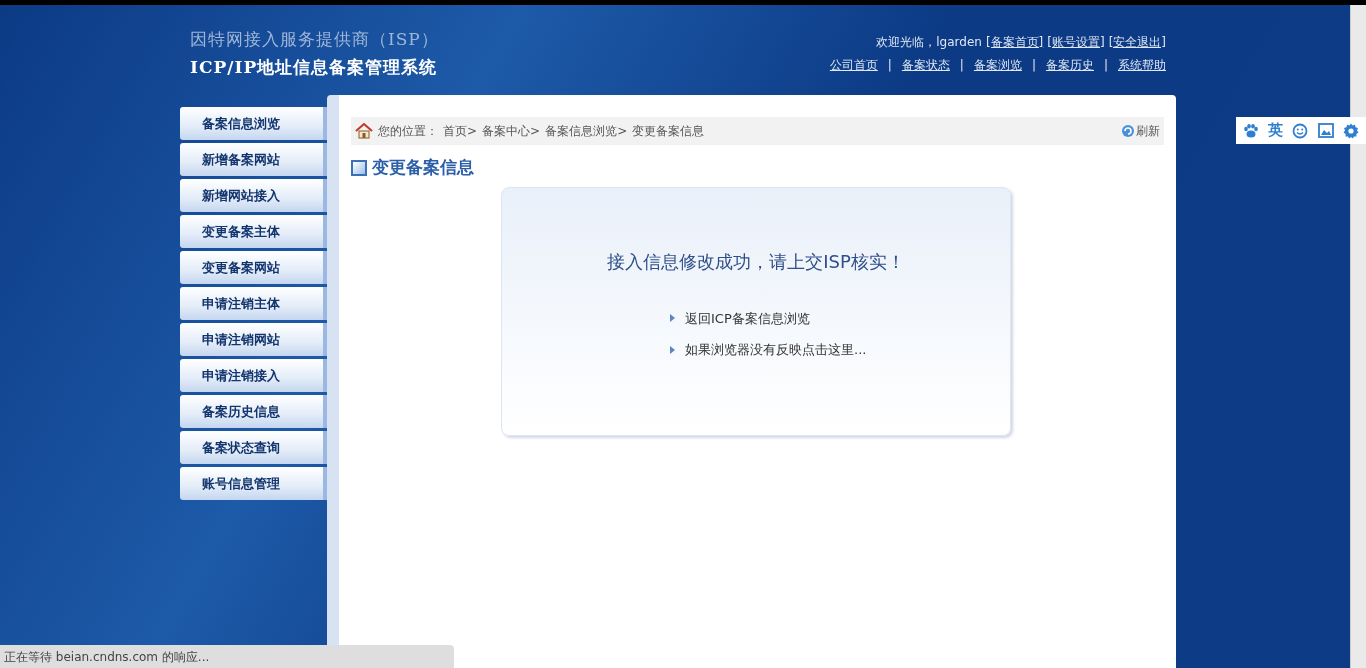 The height and width of the screenshot is (668, 1366). Describe the element at coordinates (253, 483) in the screenshot. I see `sidebar-item: 账号信息管理` at that location.